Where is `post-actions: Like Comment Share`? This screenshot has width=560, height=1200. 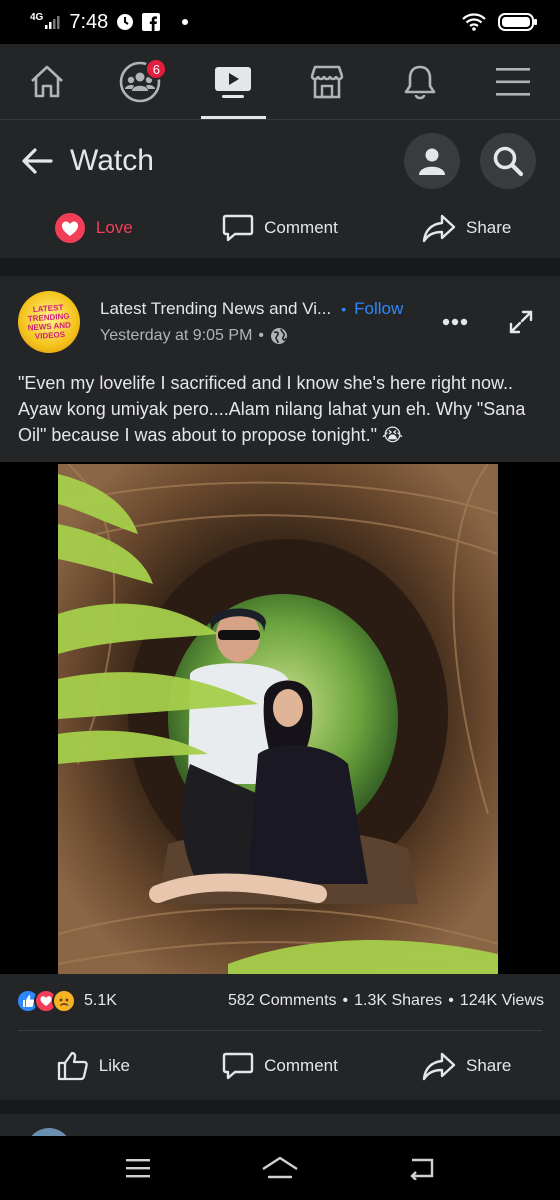
post-actions: Like Comment Share is located at coordinates (280, 1066).